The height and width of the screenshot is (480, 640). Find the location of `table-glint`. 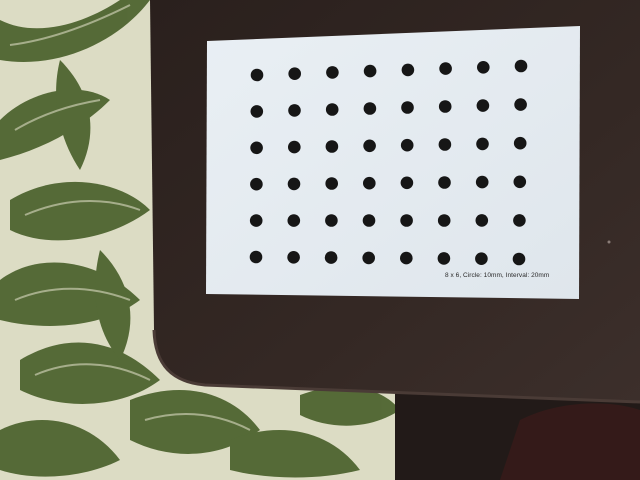

table-glint is located at coordinates (609, 242).